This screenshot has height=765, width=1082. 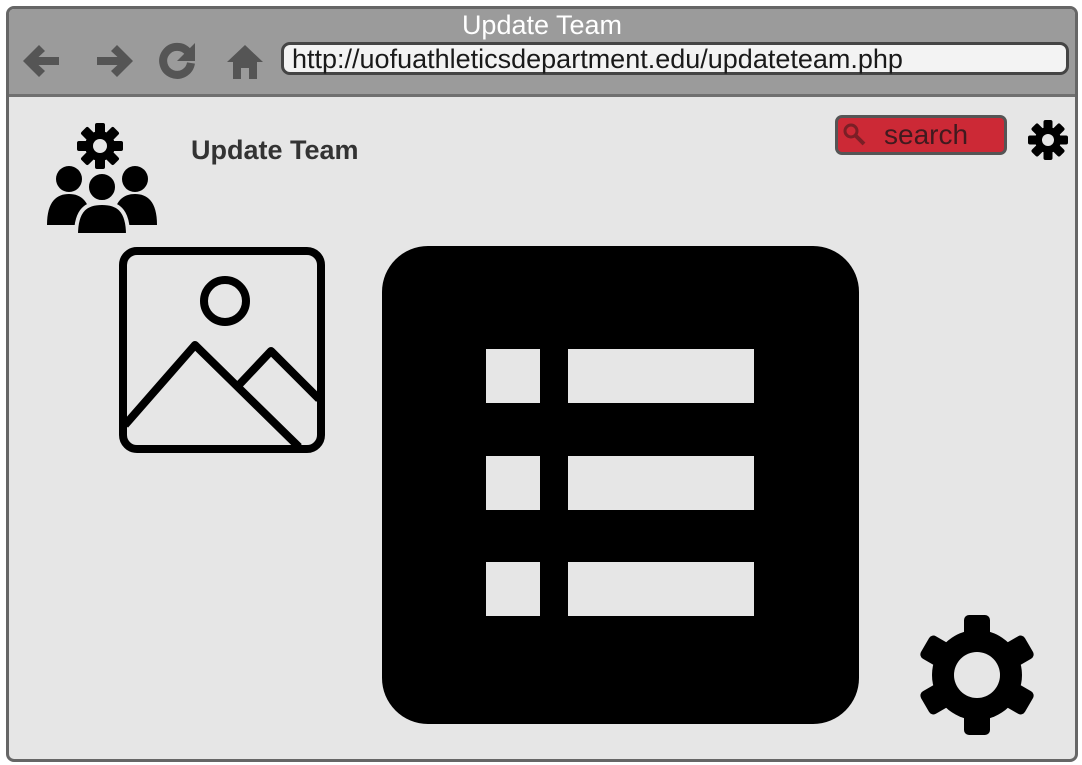 What do you see at coordinates (977, 675) in the screenshot?
I see `large-gear-icon` at bounding box center [977, 675].